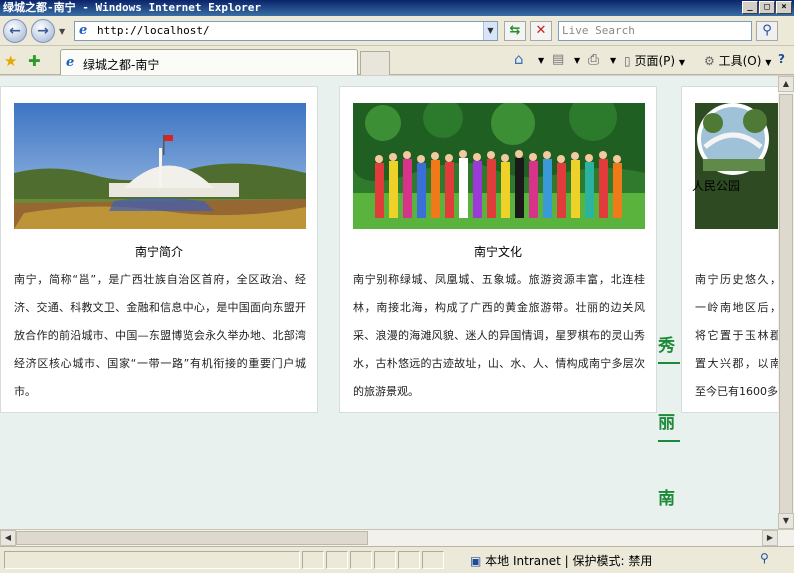 The height and width of the screenshot is (573, 794). Describe the element at coordinates (519, 59) in the screenshot. I see `home-icon: ⌂` at that location.